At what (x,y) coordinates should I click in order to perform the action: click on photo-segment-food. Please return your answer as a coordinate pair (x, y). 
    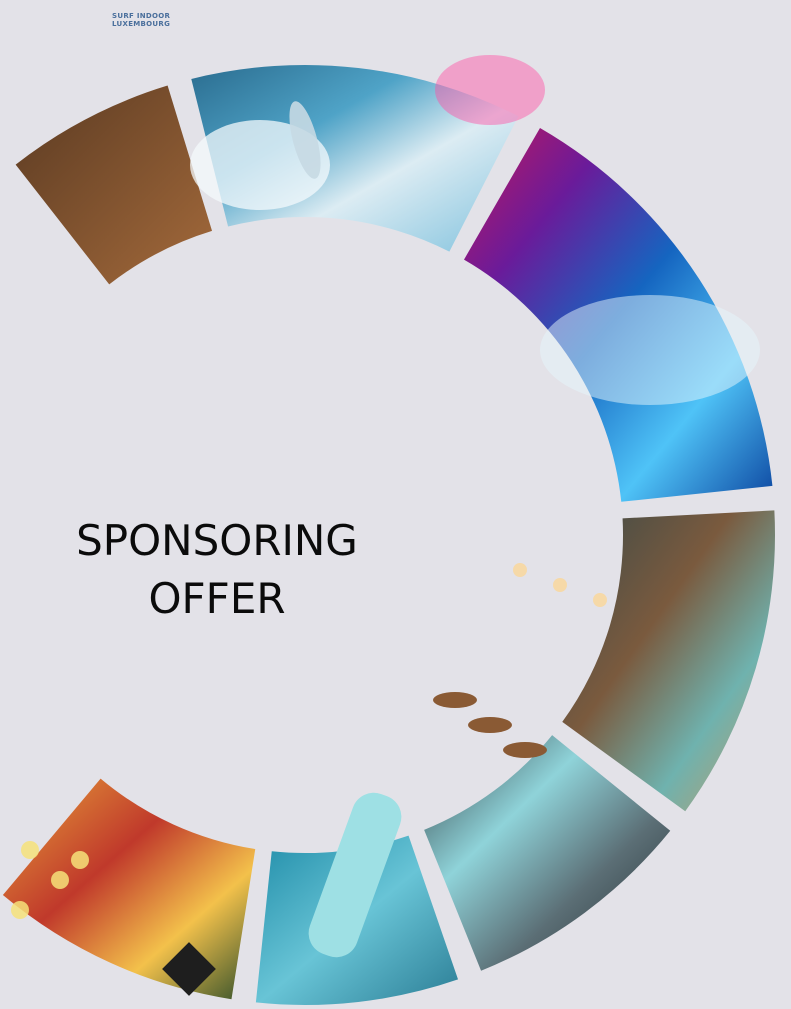
    Looking at the image, I should click on (129, 889).